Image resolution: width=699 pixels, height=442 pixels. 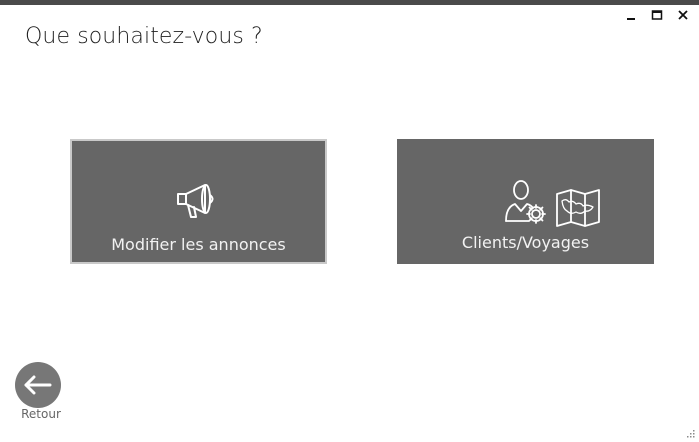 I want to click on tile-clients-voyages: Clients/Voyages, so click(x=525, y=201).